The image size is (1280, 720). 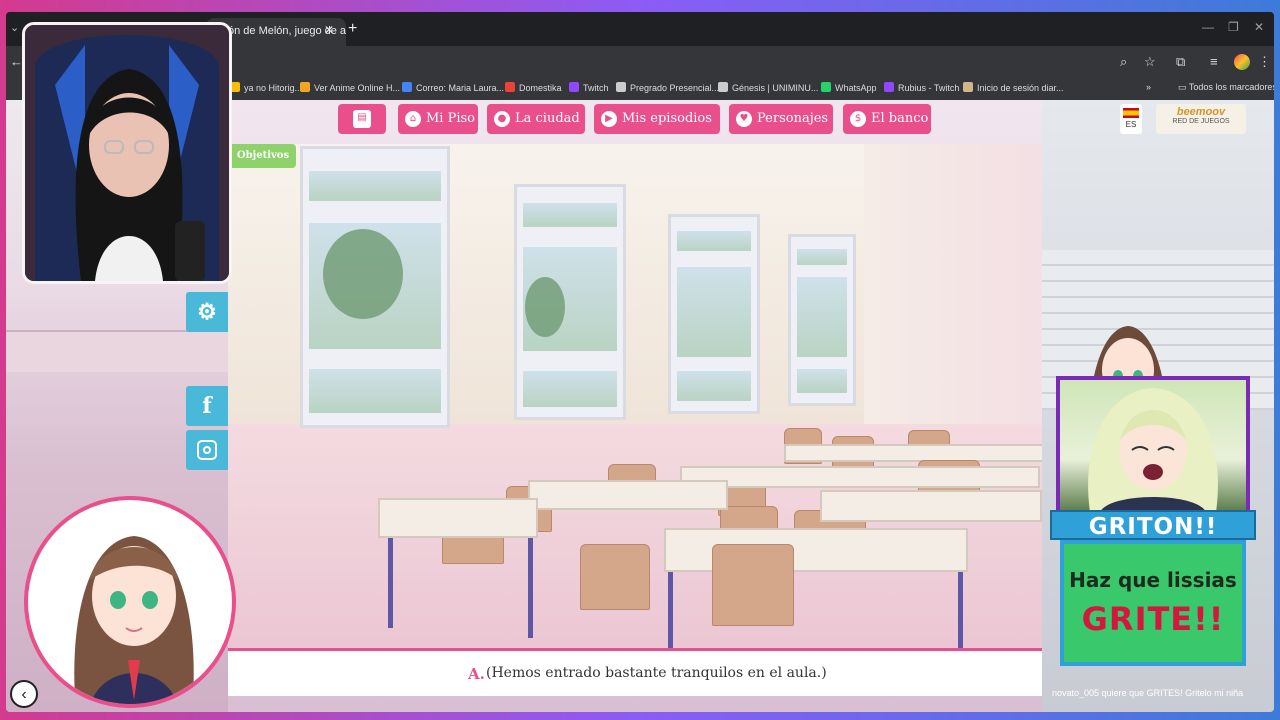 I want to click on spain-flag-icon, so click(x=1131, y=113).